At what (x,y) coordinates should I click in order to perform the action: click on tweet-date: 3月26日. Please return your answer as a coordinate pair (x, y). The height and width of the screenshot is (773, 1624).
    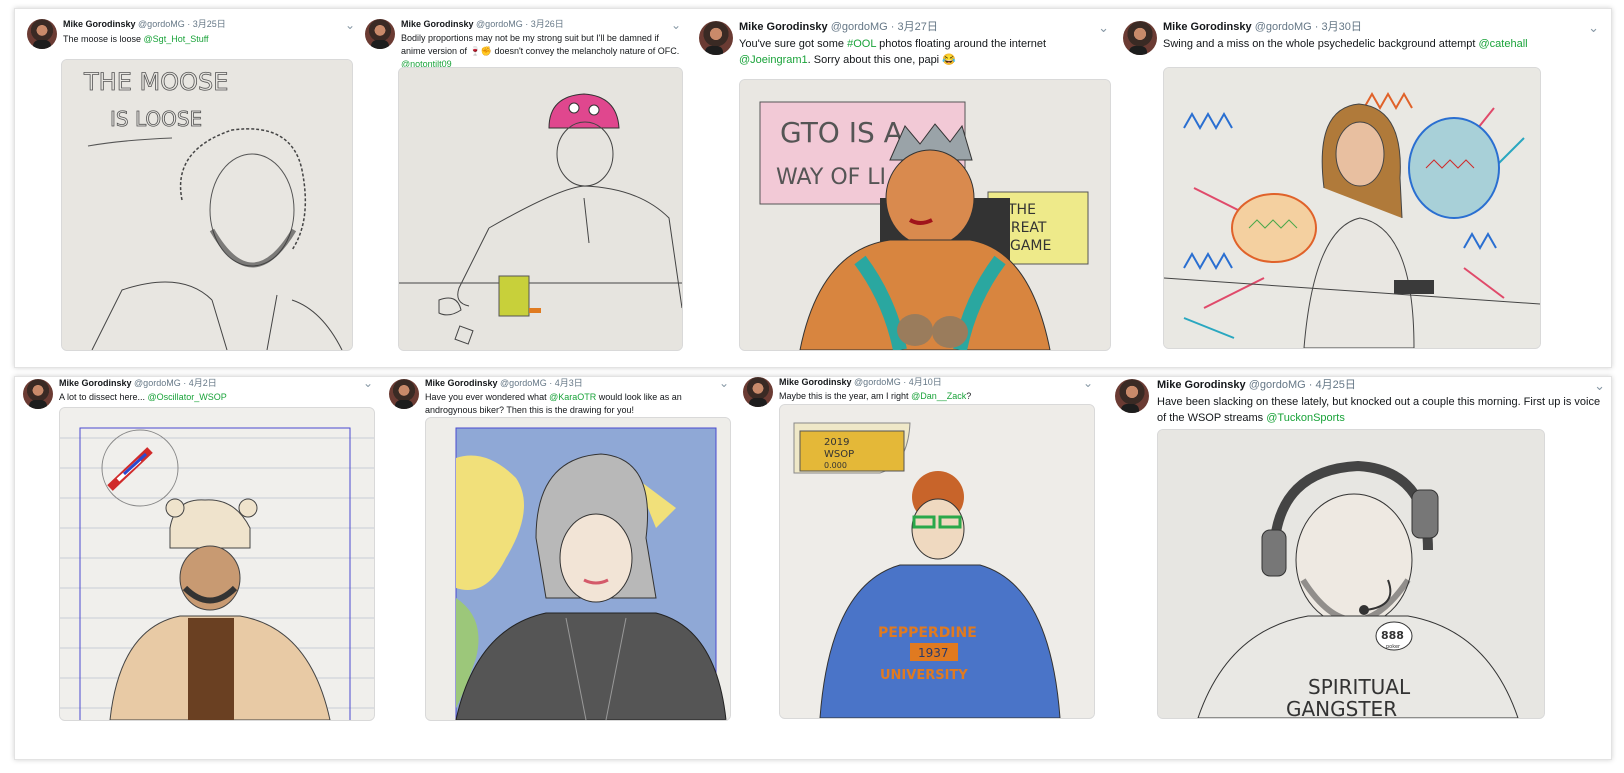
    Looking at the image, I should click on (547, 24).